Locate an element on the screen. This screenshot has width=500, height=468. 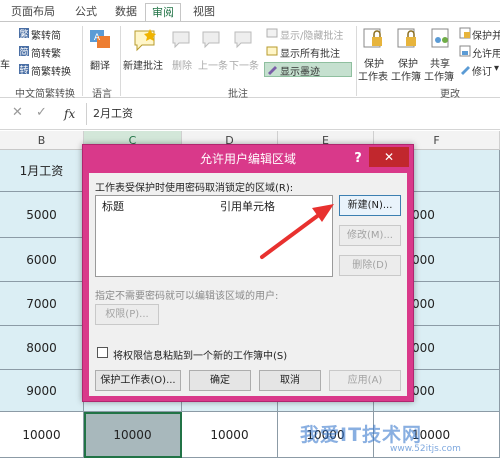
cell-b-4: 7000 is located at coordinates (42, 304).